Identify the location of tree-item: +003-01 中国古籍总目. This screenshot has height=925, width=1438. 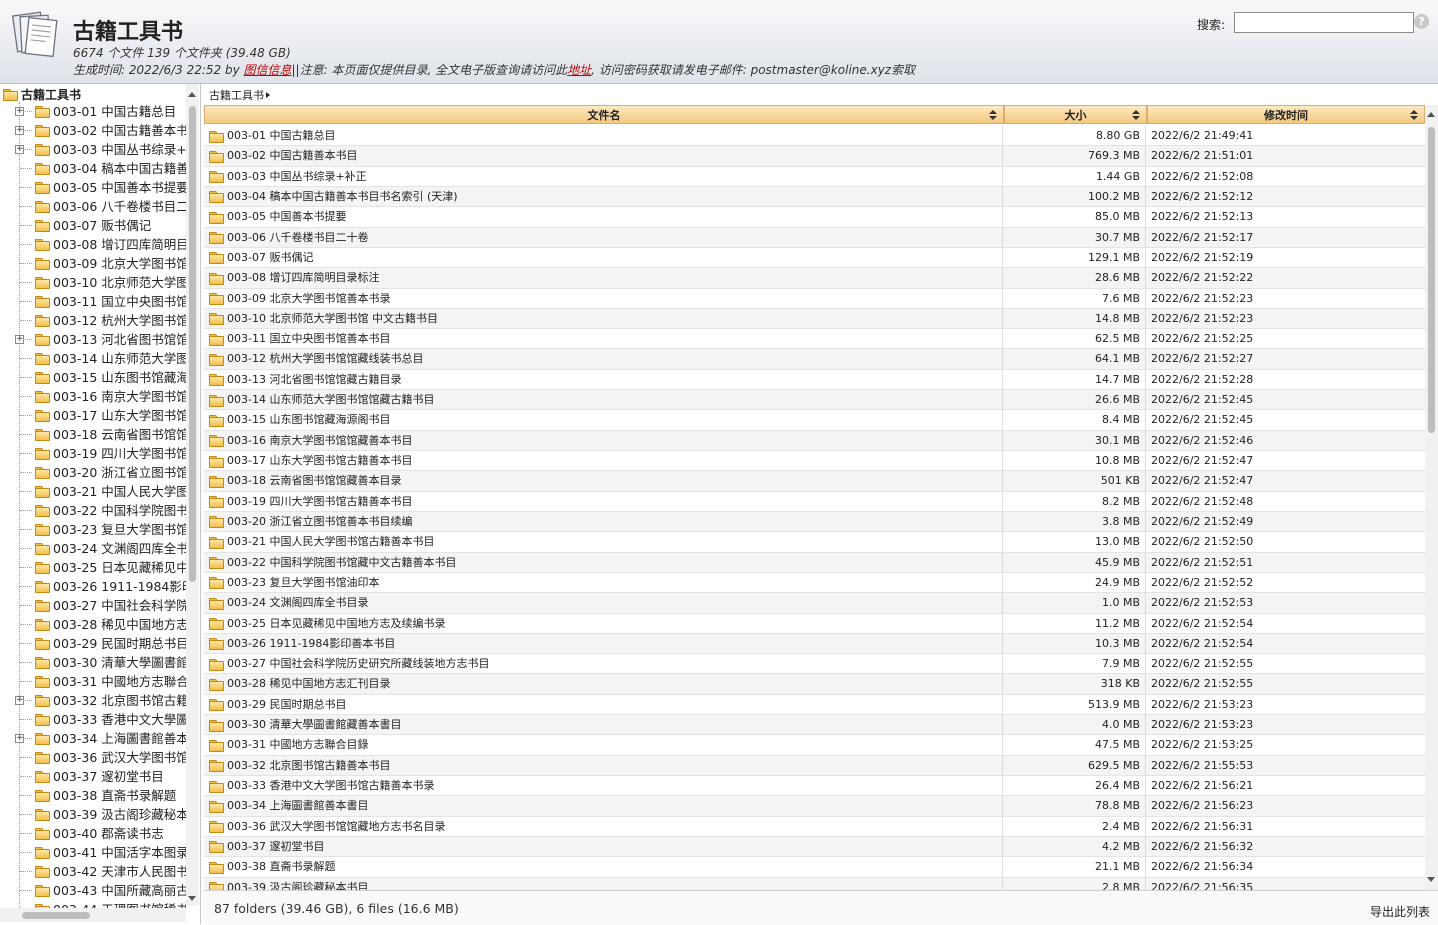
(93, 111).